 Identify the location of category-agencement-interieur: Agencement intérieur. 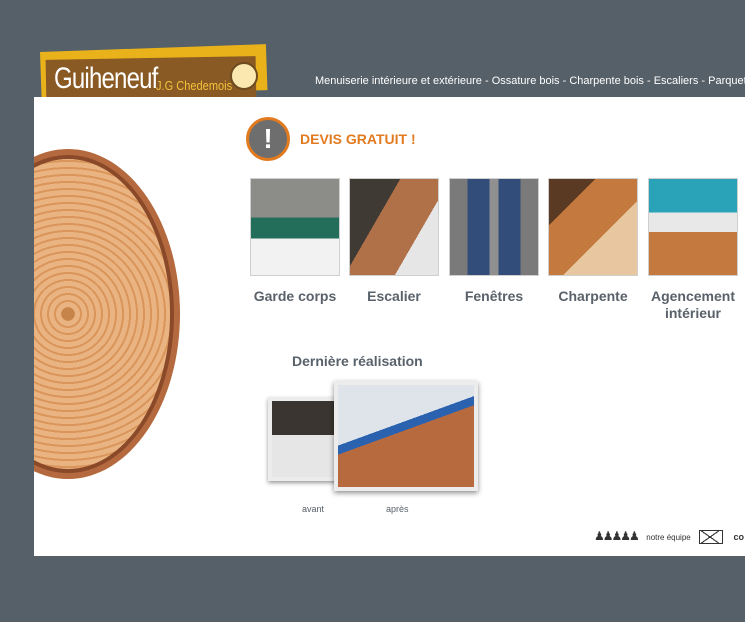
(693, 250).